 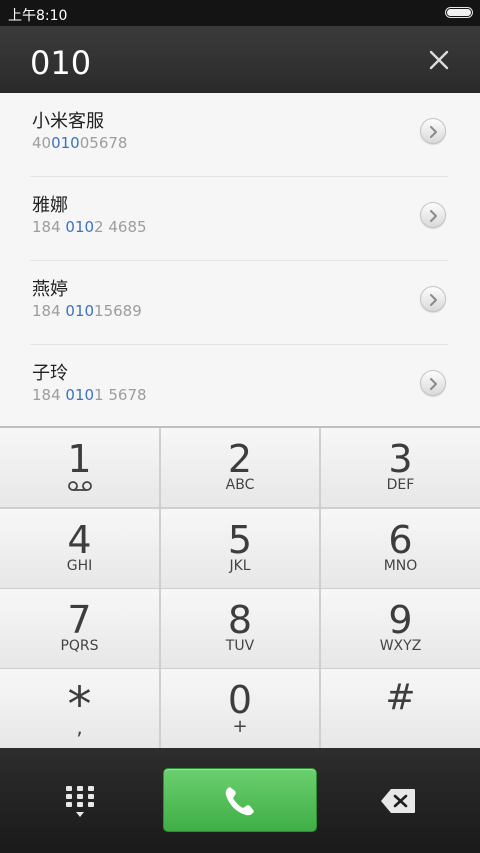 What do you see at coordinates (398, 801) in the screenshot?
I see `backspace-icon` at bounding box center [398, 801].